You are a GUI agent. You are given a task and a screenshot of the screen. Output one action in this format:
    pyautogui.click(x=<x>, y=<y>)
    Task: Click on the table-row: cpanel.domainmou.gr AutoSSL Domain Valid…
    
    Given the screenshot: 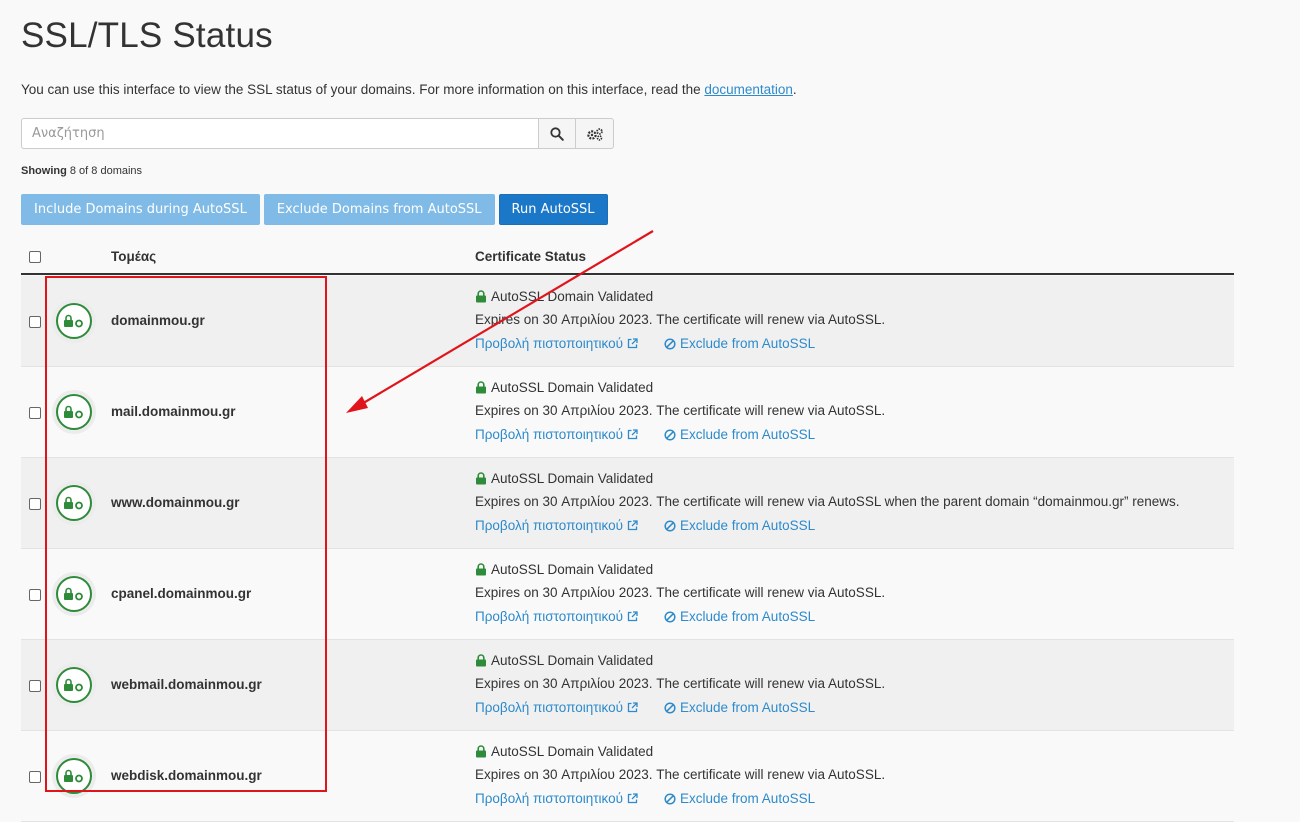 What is the action you would take?
    pyautogui.click(x=627, y=594)
    